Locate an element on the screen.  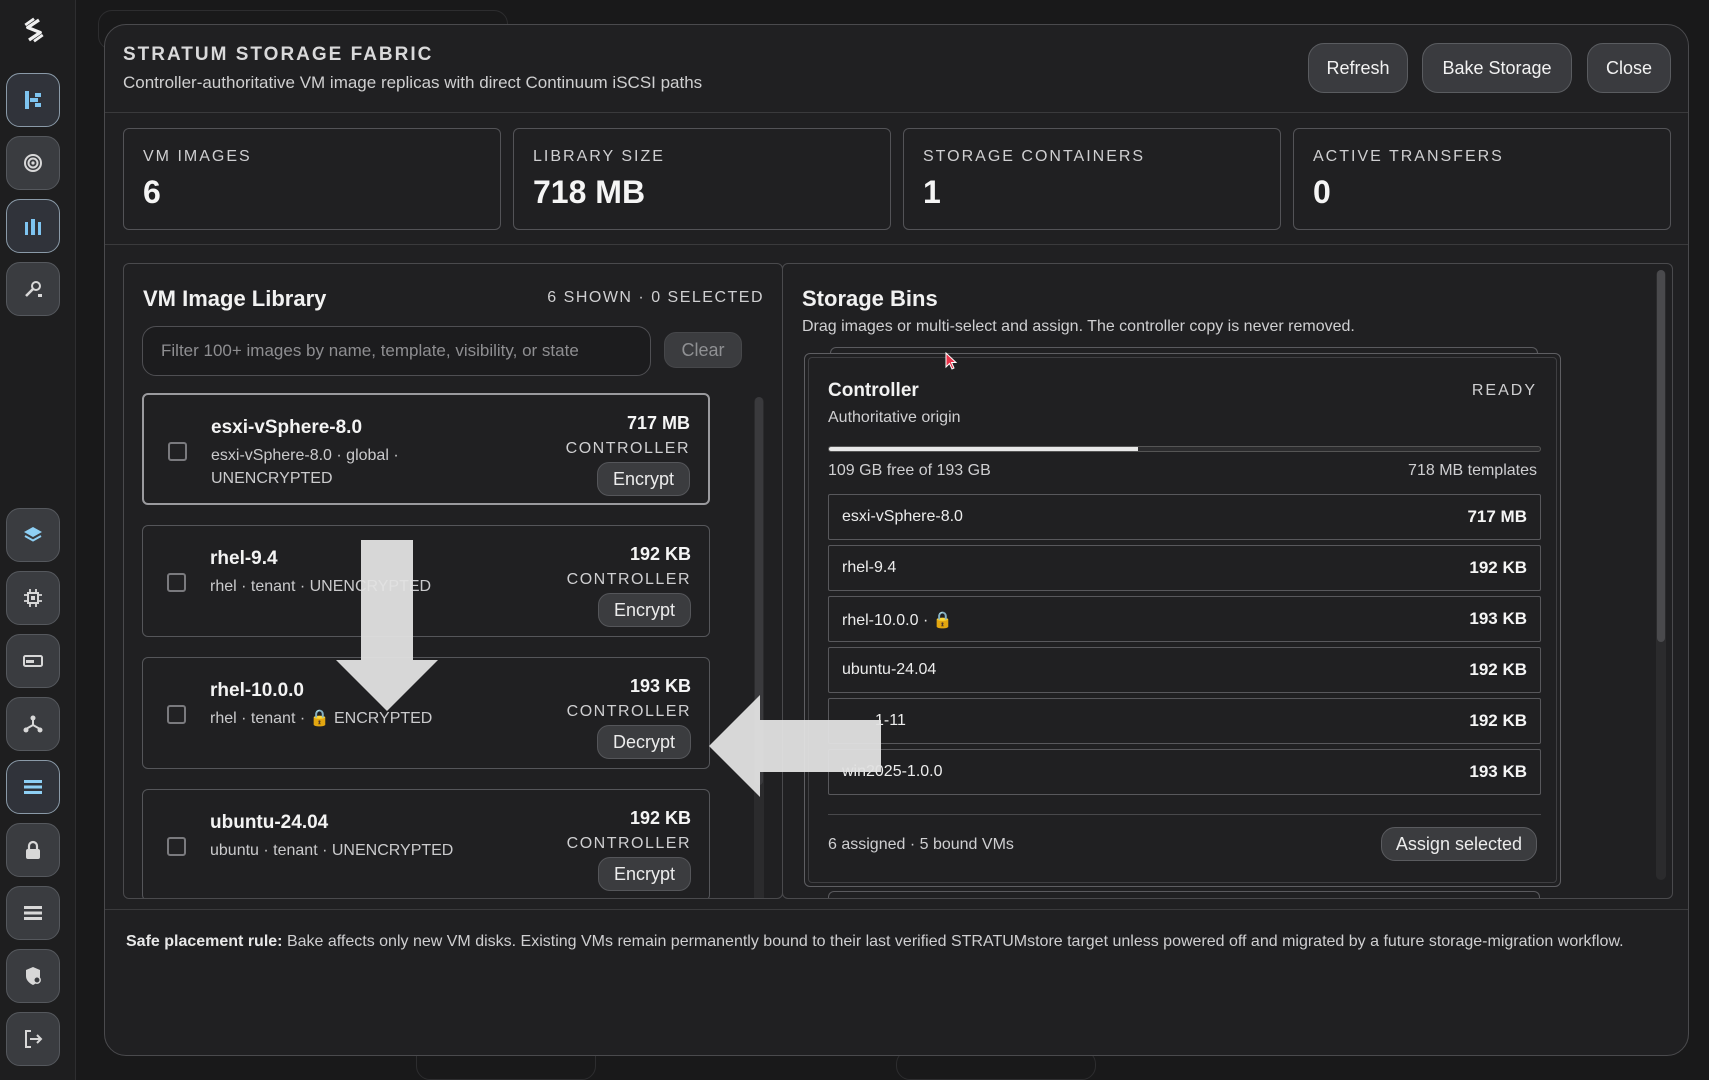
network-icon is located at coordinates (33, 724).